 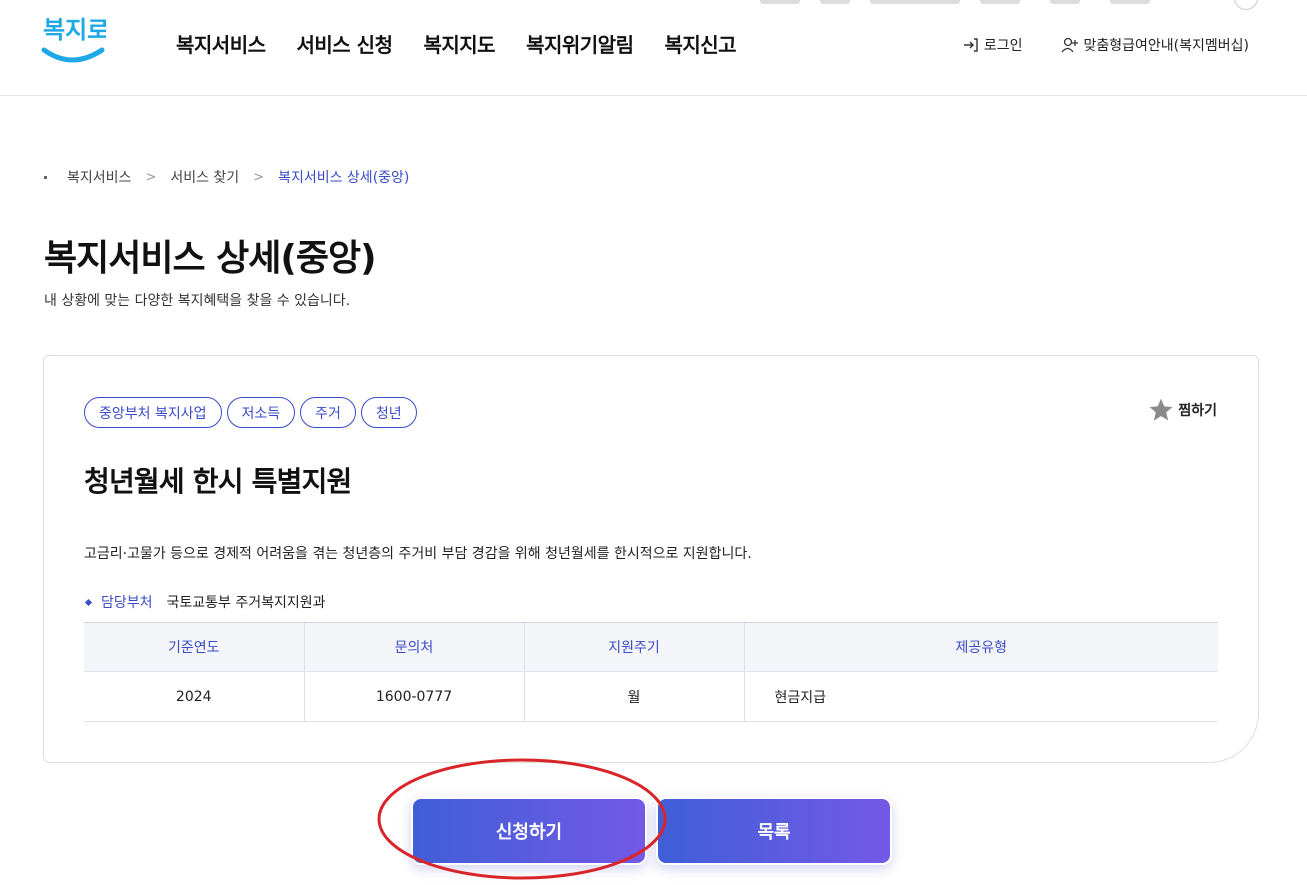 I want to click on nav-item-welfare-report: 복지신고, so click(x=700, y=43).